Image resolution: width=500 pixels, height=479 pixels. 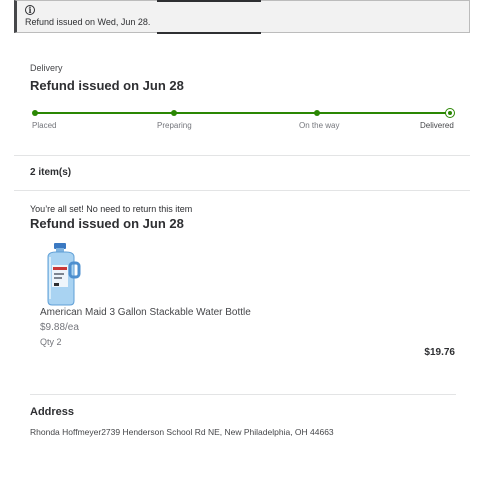 What do you see at coordinates (61, 275) in the screenshot?
I see `water-bottle-image` at bounding box center [61, 275].